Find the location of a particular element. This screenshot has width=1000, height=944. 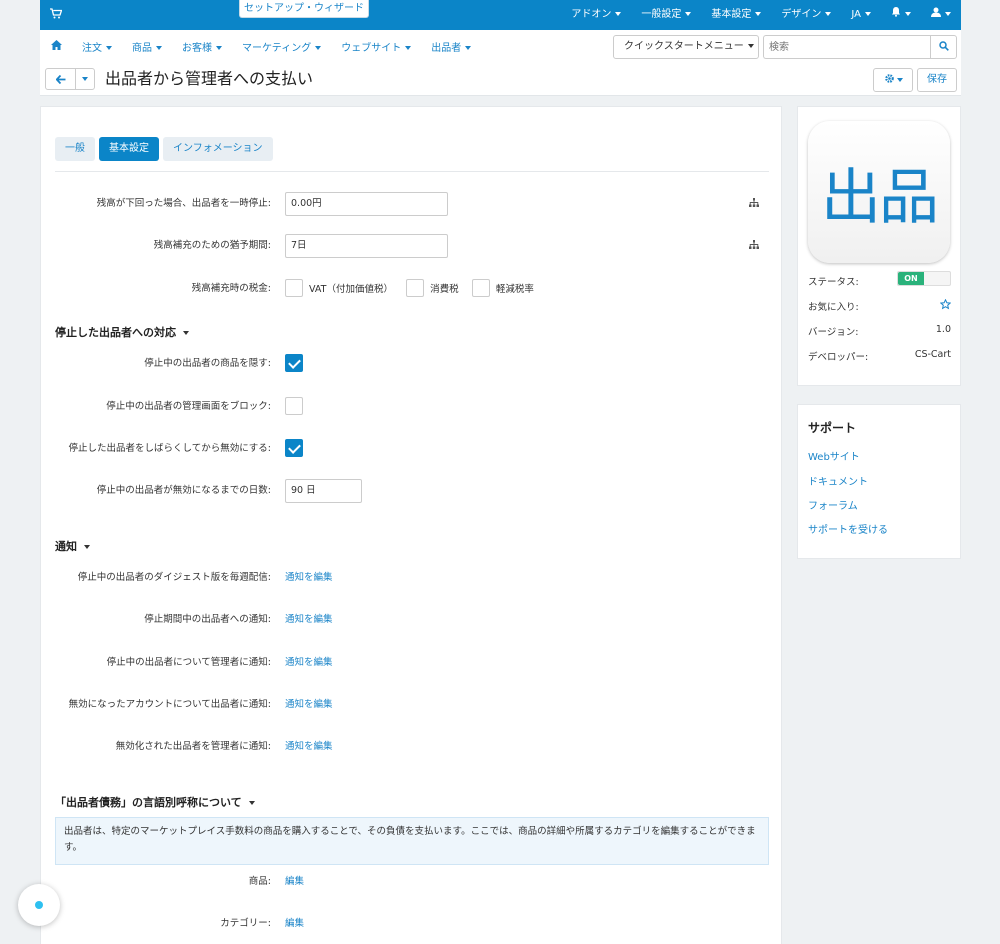

favorite-label: お気に入り: is located at coordinates (833, 307).